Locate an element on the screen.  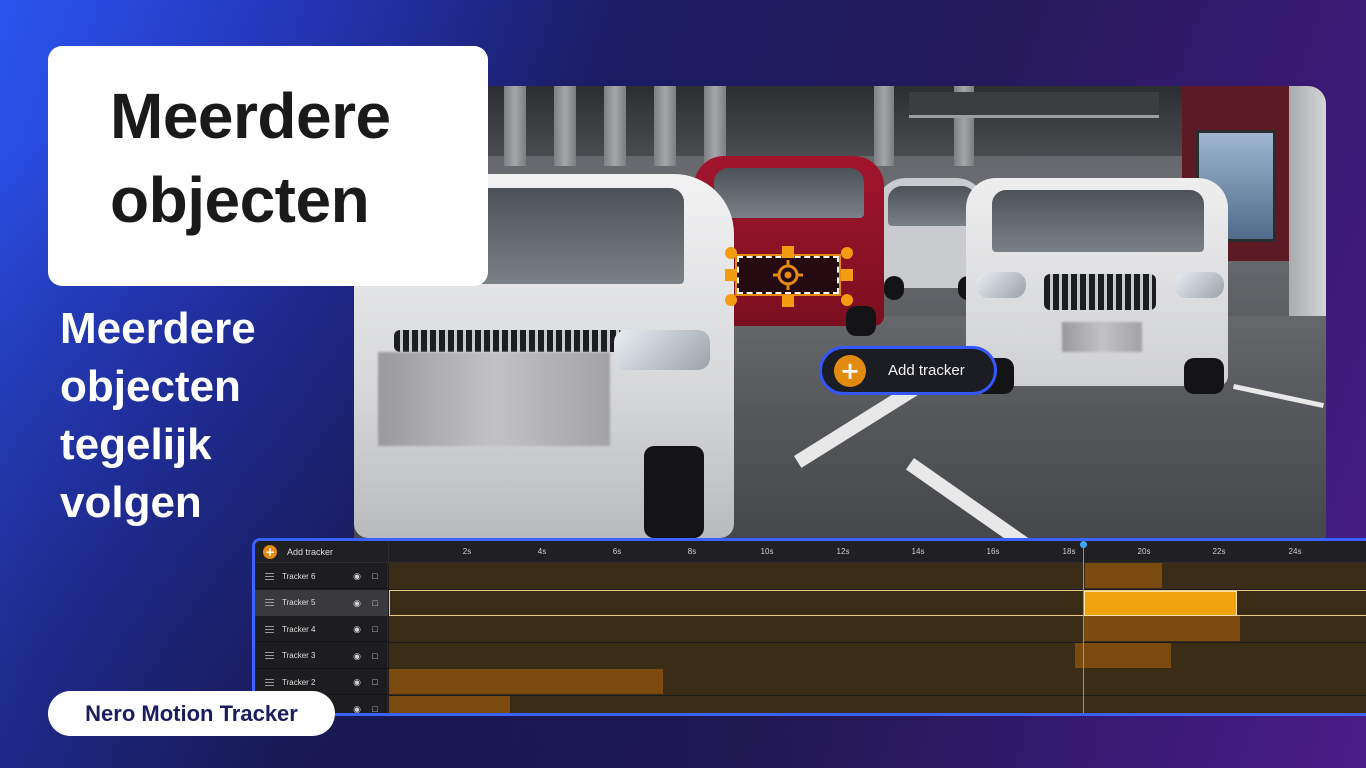
timeline-add-tracker-button: + Add tracker is located at coordinates (298, 552).